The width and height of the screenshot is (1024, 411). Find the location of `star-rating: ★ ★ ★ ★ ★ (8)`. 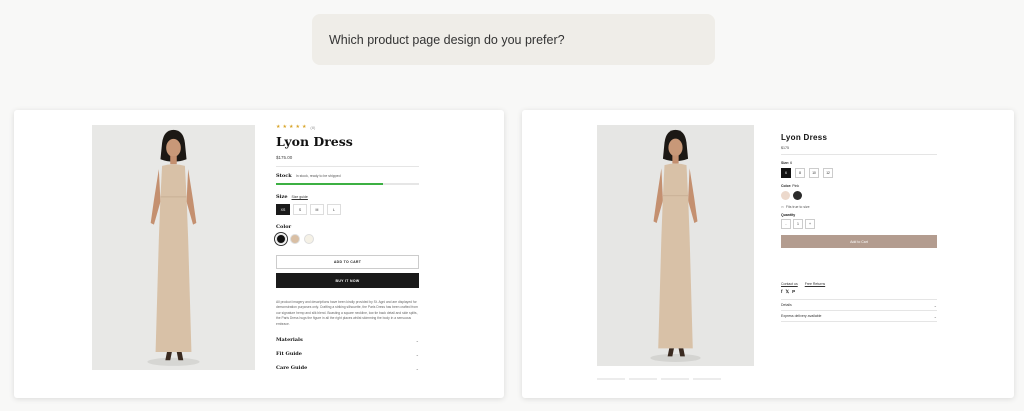

star-rating: ★ ★ ★ ★ ★ (8) is located at coordinates (347, 127).